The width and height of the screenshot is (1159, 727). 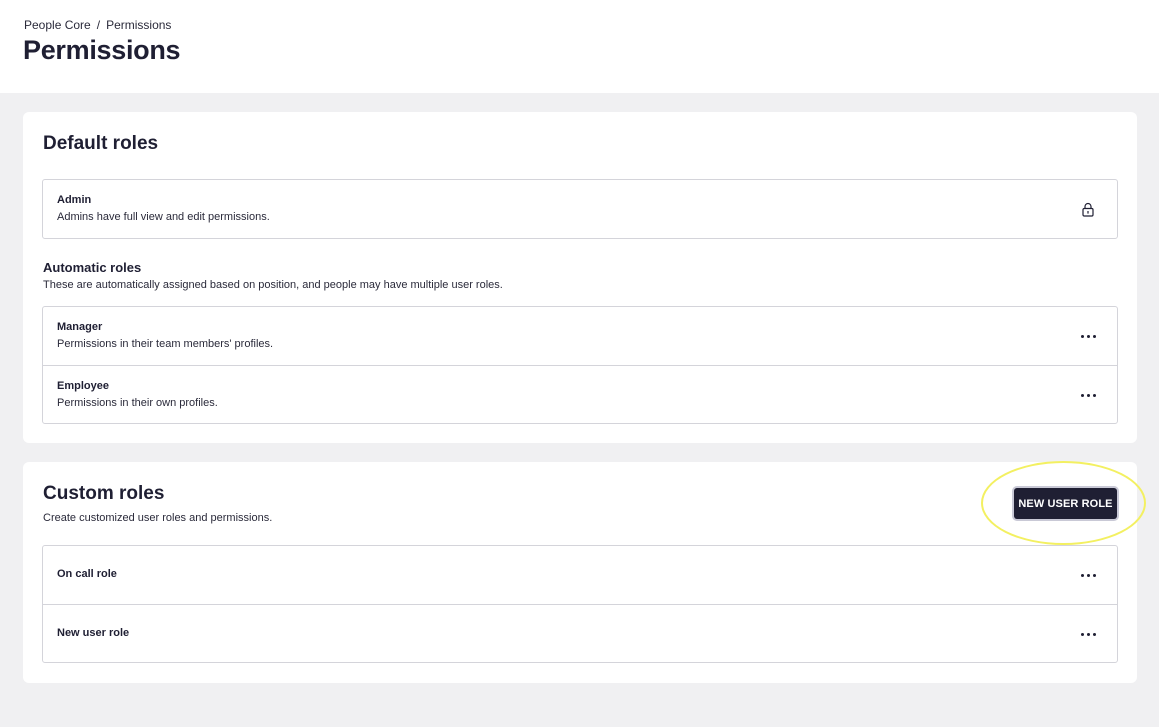 I want to click on custom-roles-title: Custom roles, so click(x=104, y=493).